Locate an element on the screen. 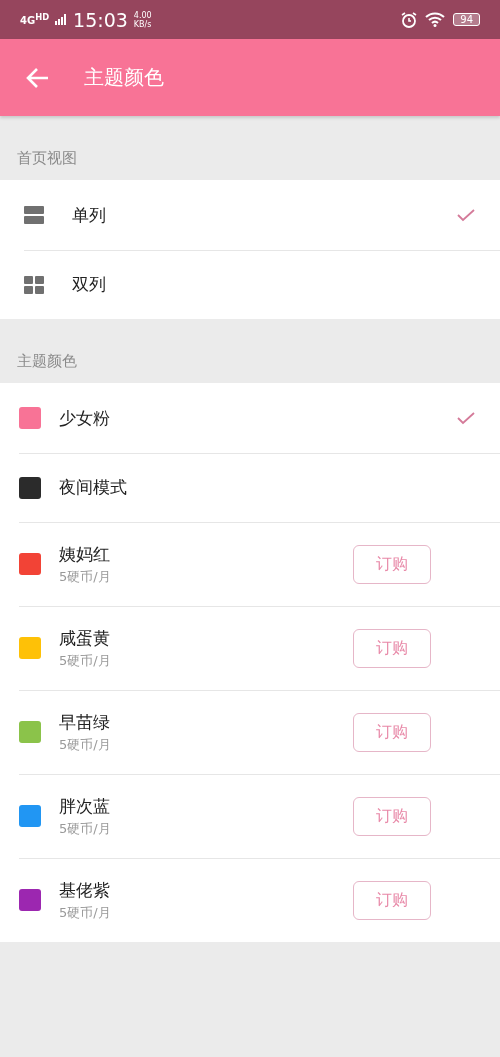  theme-name: 早苗绿 is located at coordinates (85, 722).